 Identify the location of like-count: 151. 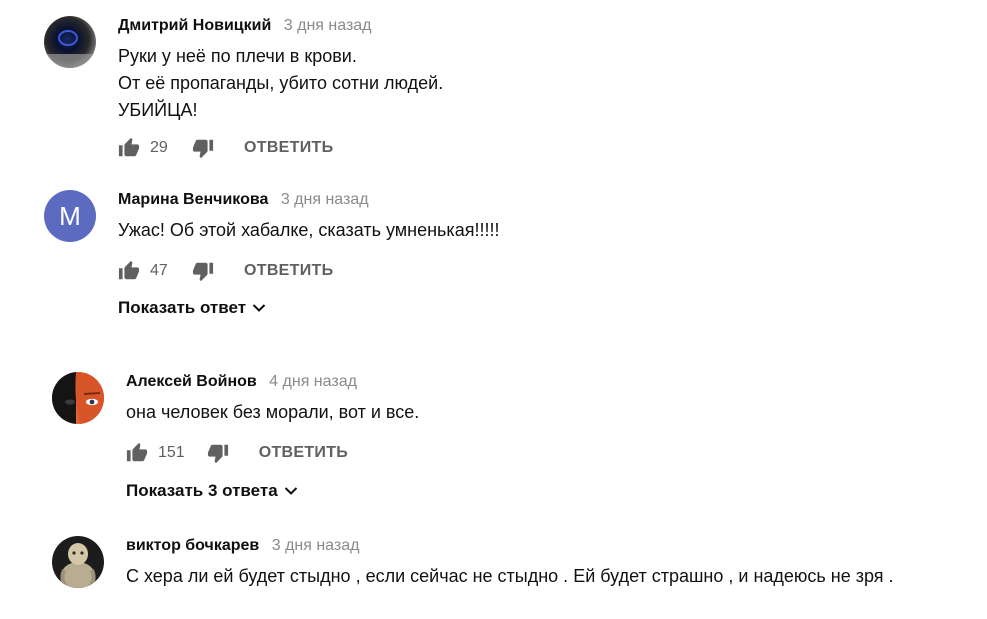
(171, 452).